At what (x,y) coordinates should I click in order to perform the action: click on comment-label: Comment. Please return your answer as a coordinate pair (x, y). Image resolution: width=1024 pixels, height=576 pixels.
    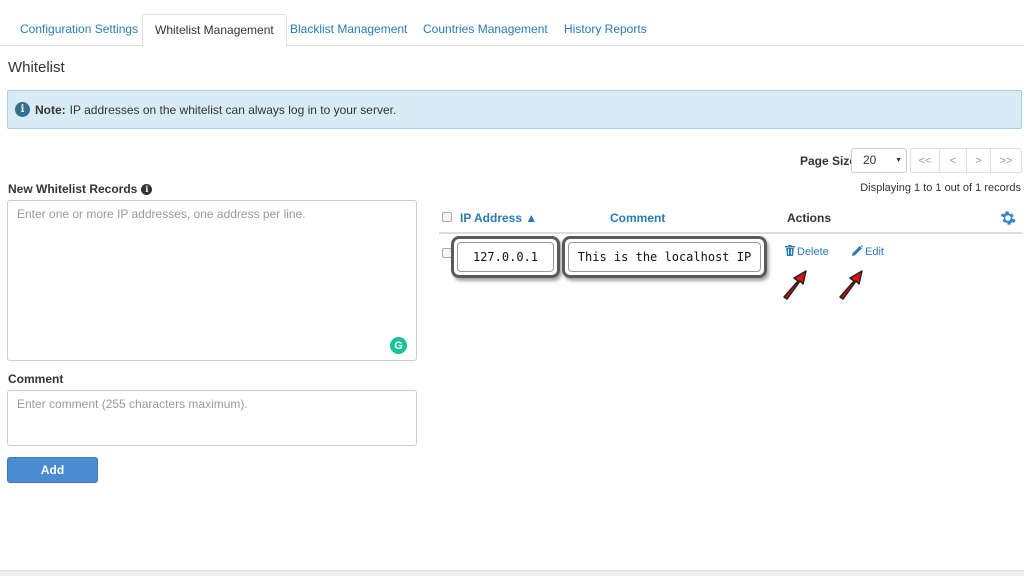
    Looking at the image, I should click on (36, 379).